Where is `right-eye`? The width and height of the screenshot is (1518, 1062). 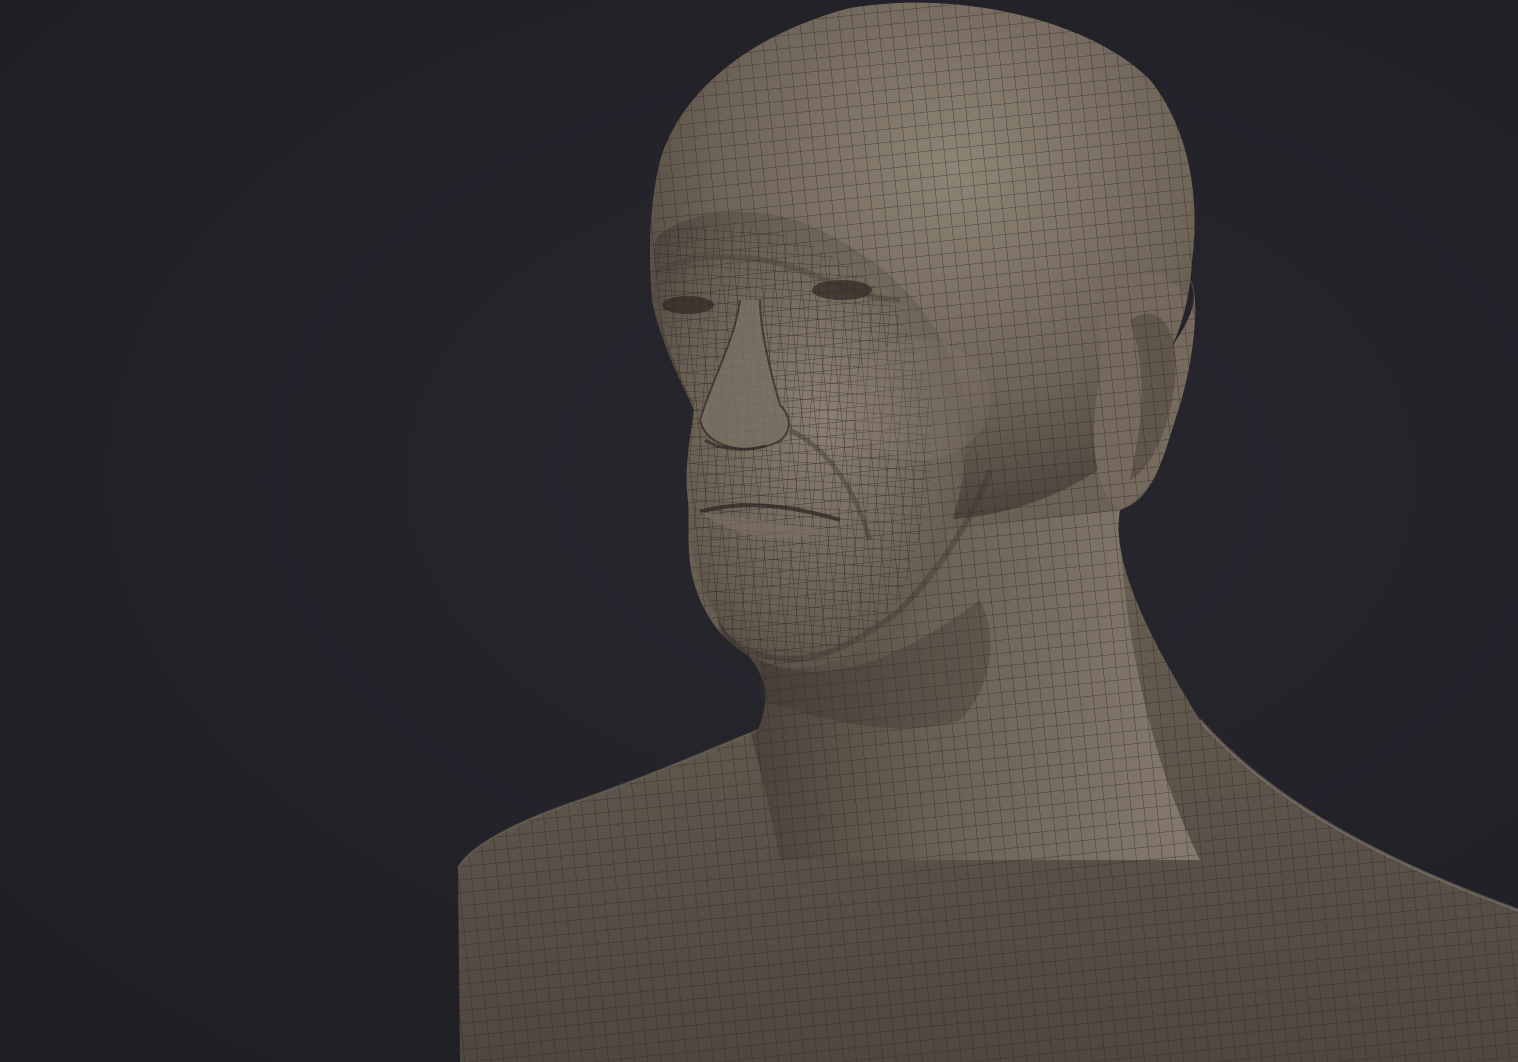 right-eye is located at coordinates (842, 290).